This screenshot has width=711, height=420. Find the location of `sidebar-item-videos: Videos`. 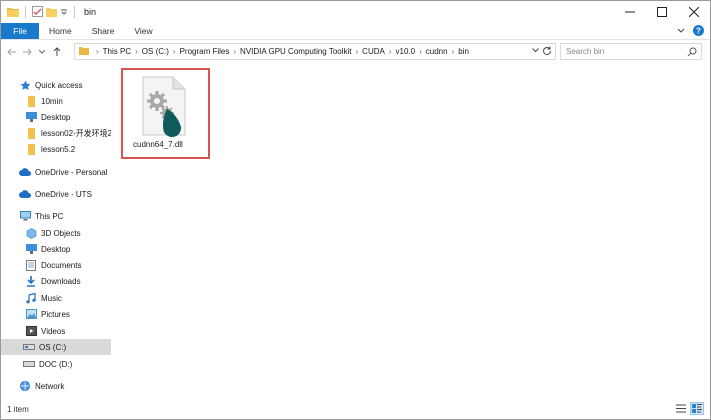

sidebar-item-videos: Videos is located at coordinates (56, 331).